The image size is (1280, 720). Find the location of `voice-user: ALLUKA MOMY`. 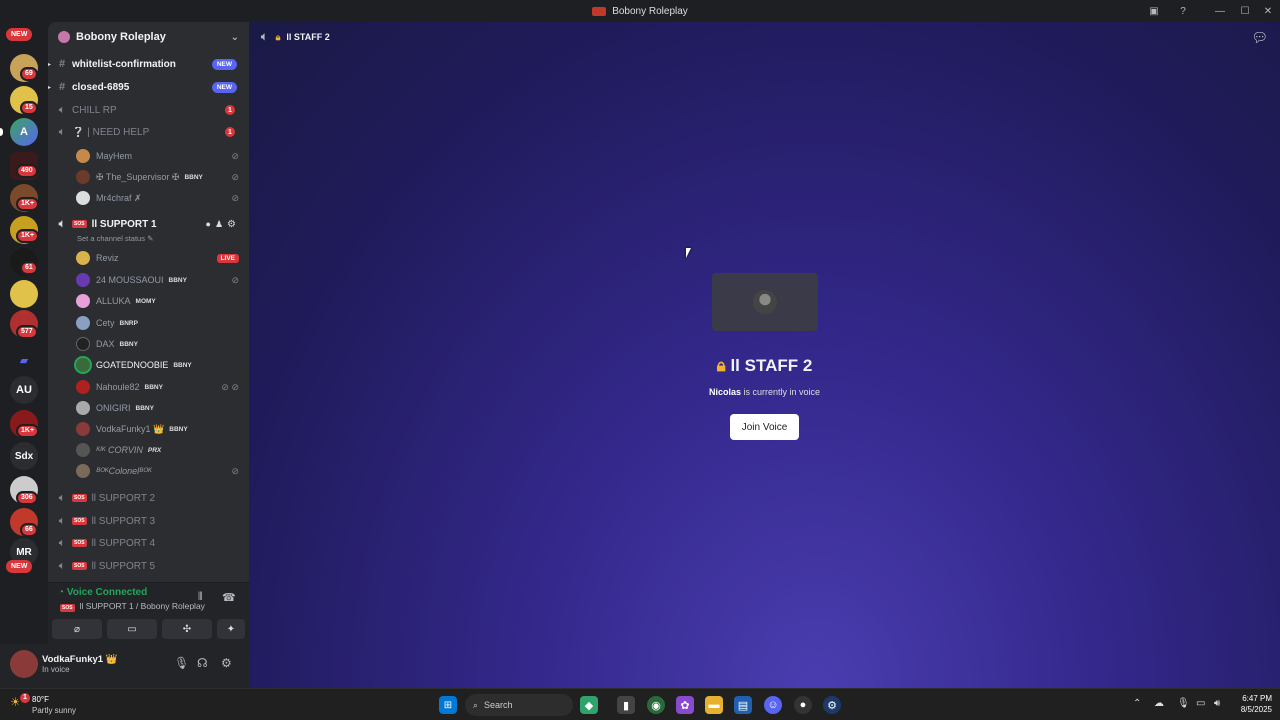

voice-user: ALLUKA MOMY is located at coordinates (160, 301).